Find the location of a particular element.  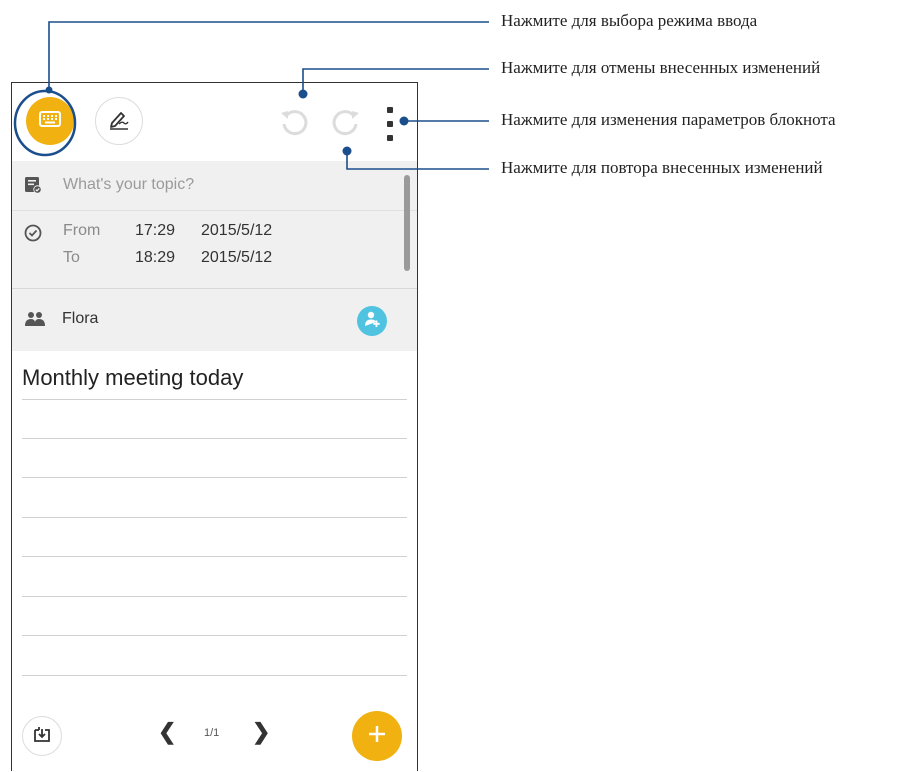

input-mode-highlight is located at coordinates (45, 123).